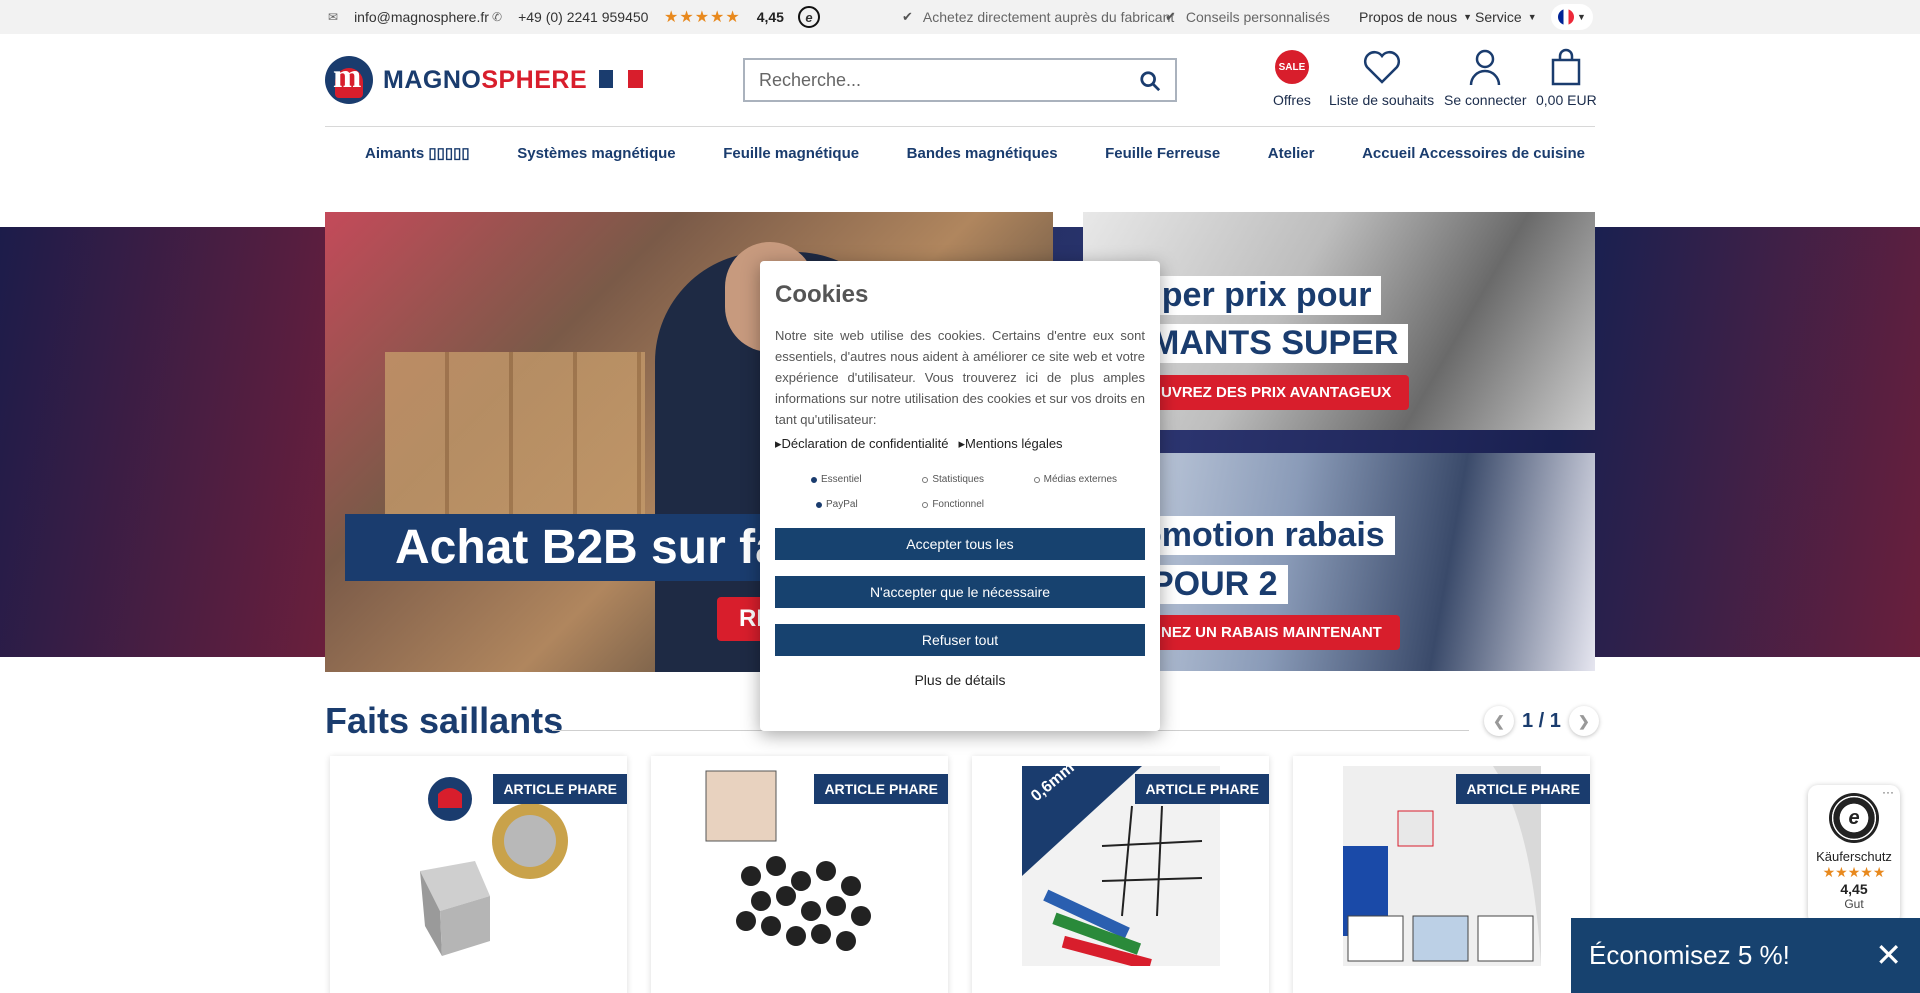 The height and width of the screenshot is (993, 1920). What do you see at coordinates (862, 444) in the screenshot?
I see `privacy-policy-link: Déclaration de confidentialité` at bounding box center [862, 444].